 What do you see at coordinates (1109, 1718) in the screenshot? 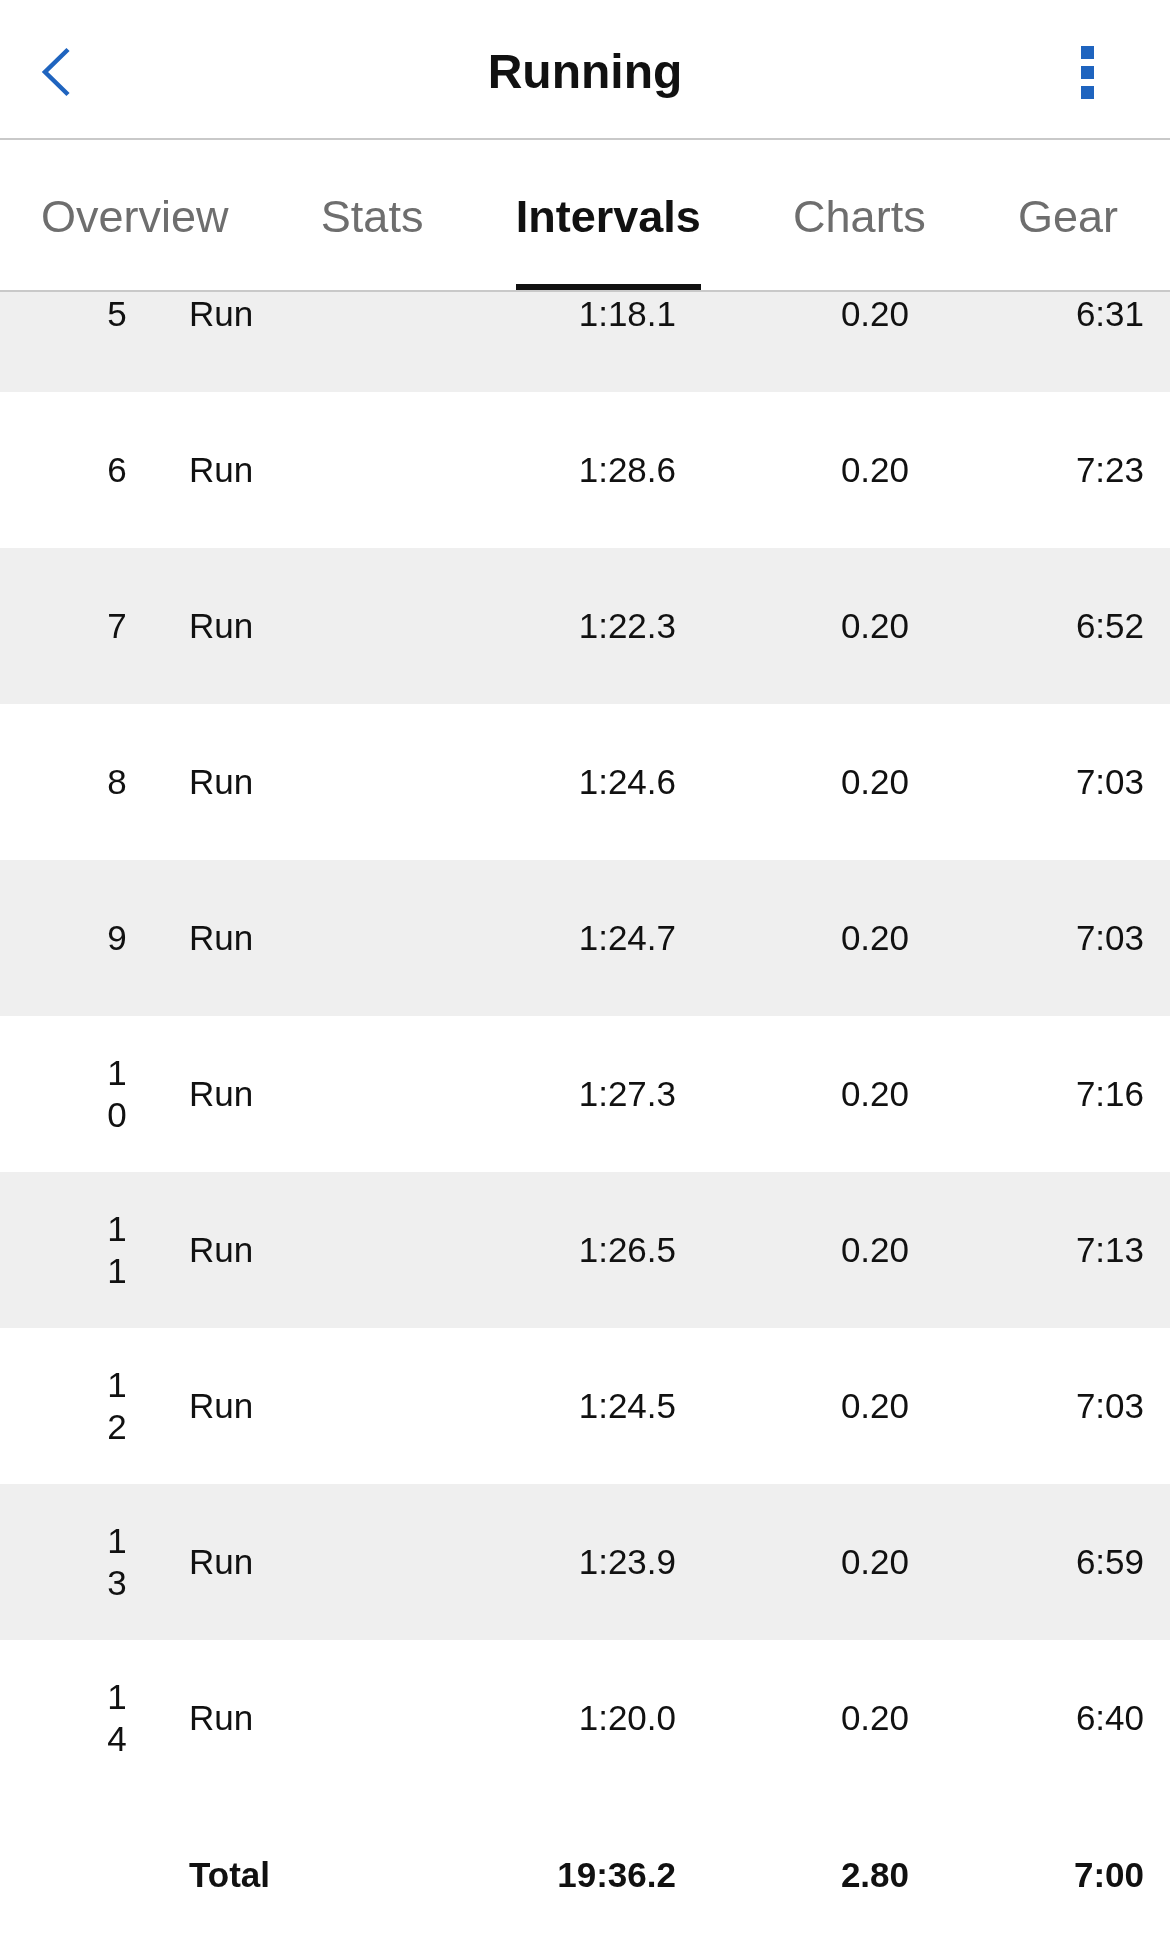
I see `table-cell: 6:40` at bounding box center [1109, 1718].